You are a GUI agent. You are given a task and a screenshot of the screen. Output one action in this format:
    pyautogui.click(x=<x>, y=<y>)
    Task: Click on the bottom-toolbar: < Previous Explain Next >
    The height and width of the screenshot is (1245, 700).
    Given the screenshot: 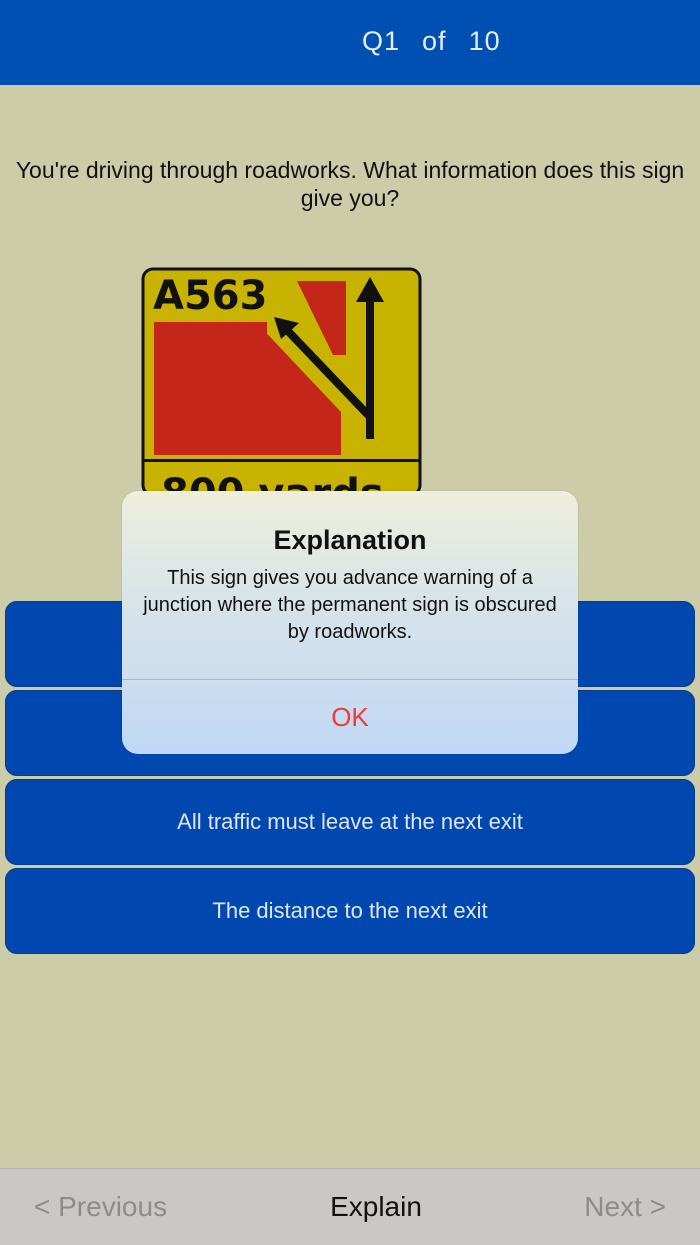 What is the action you would take?
    pyautogui.click(x=350, y=1206)
    